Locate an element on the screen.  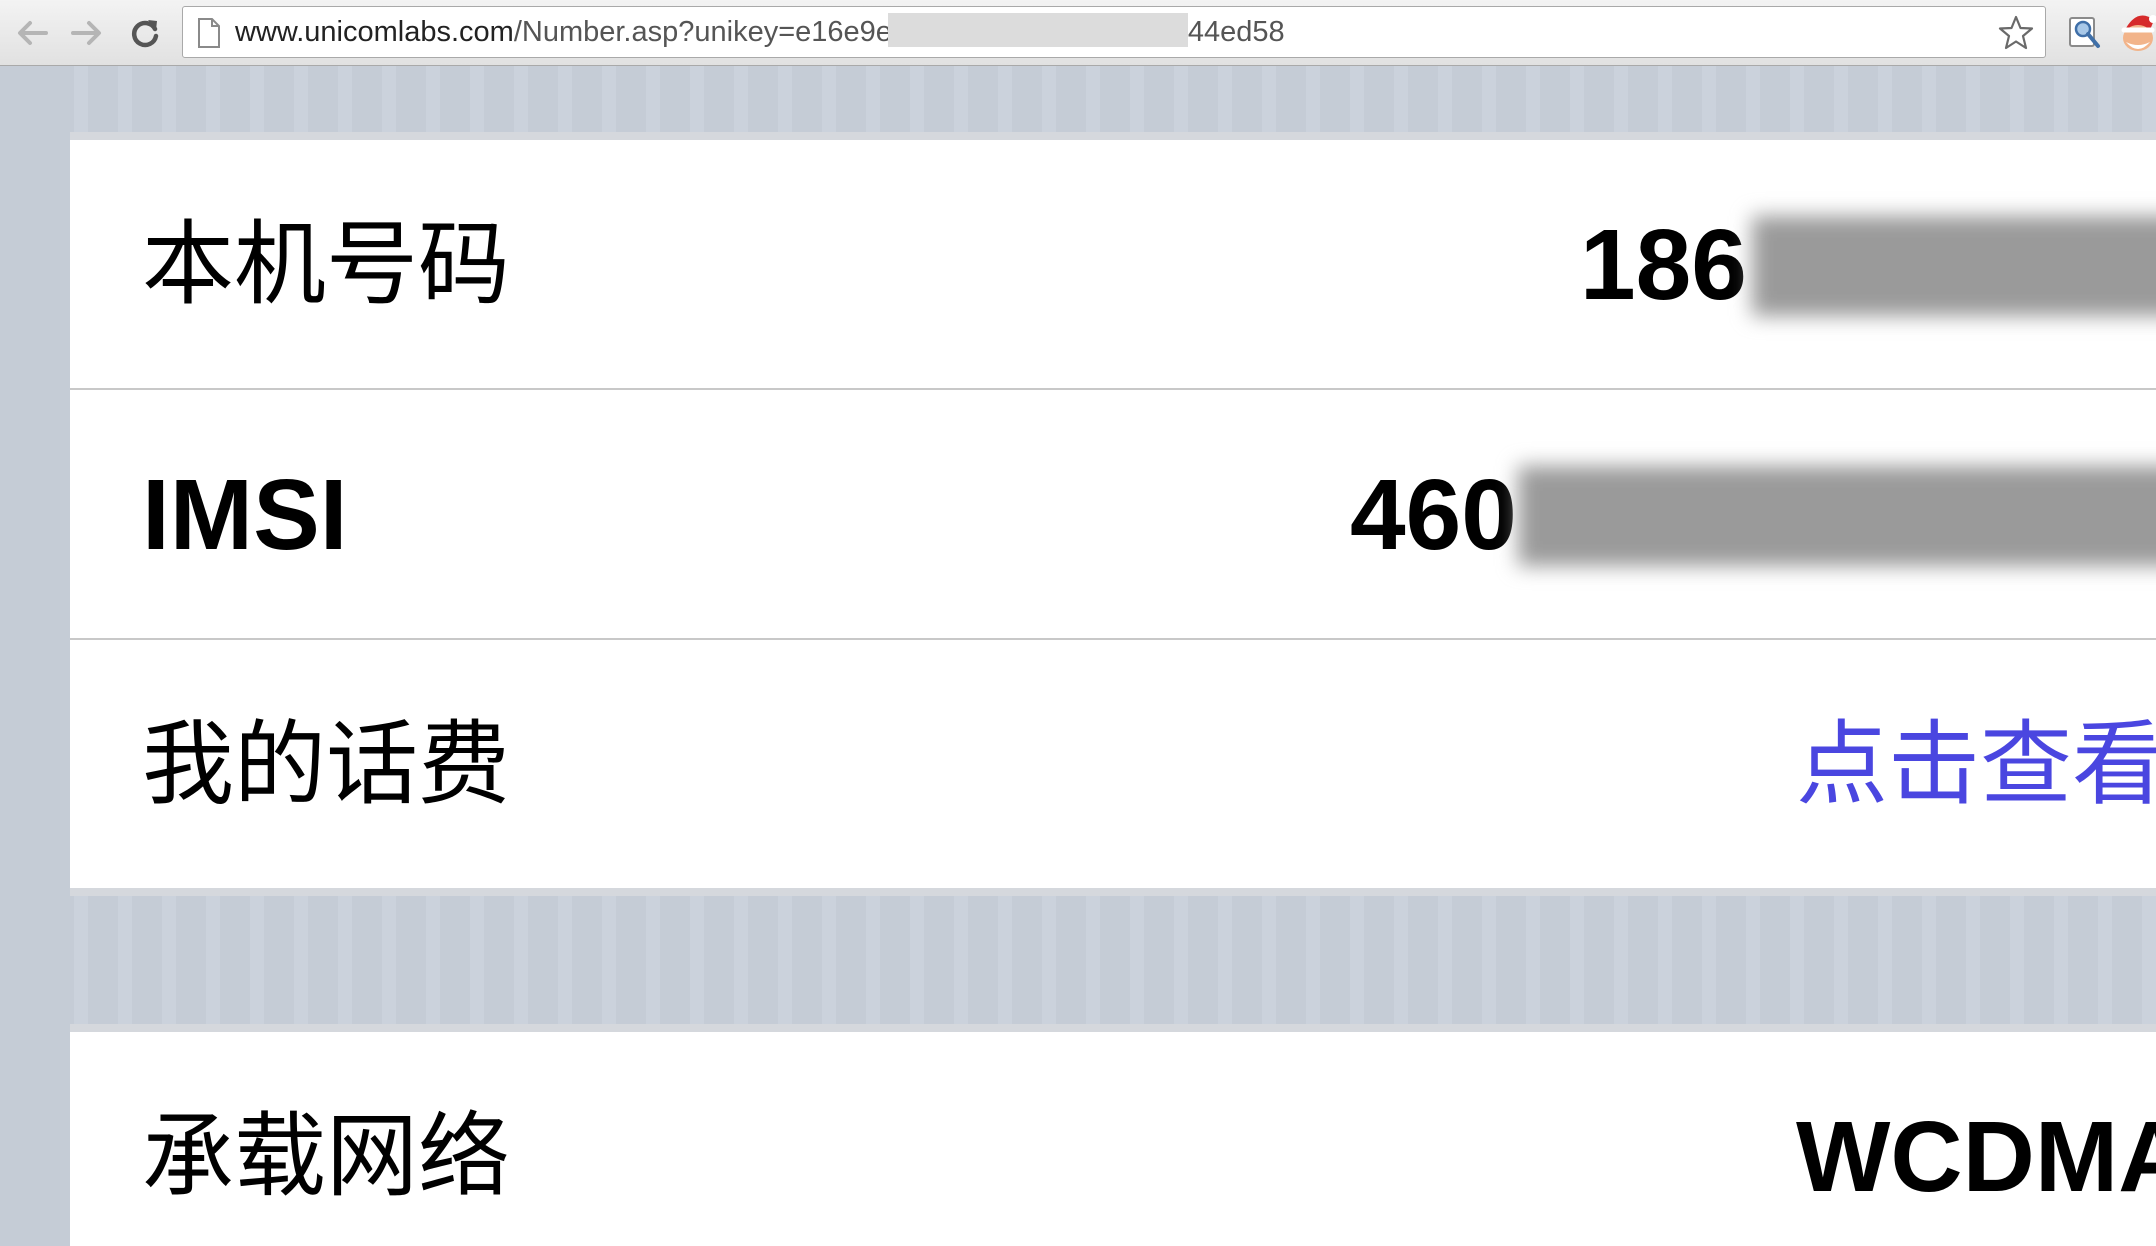
reload-icon is located at coordinates (145, 34).